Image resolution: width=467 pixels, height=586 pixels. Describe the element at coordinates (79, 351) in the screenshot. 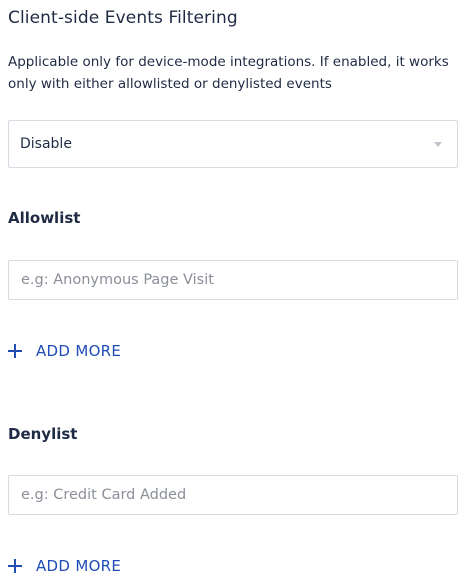

I see `allowlist-add-more-label: ADD MORE` at that location.